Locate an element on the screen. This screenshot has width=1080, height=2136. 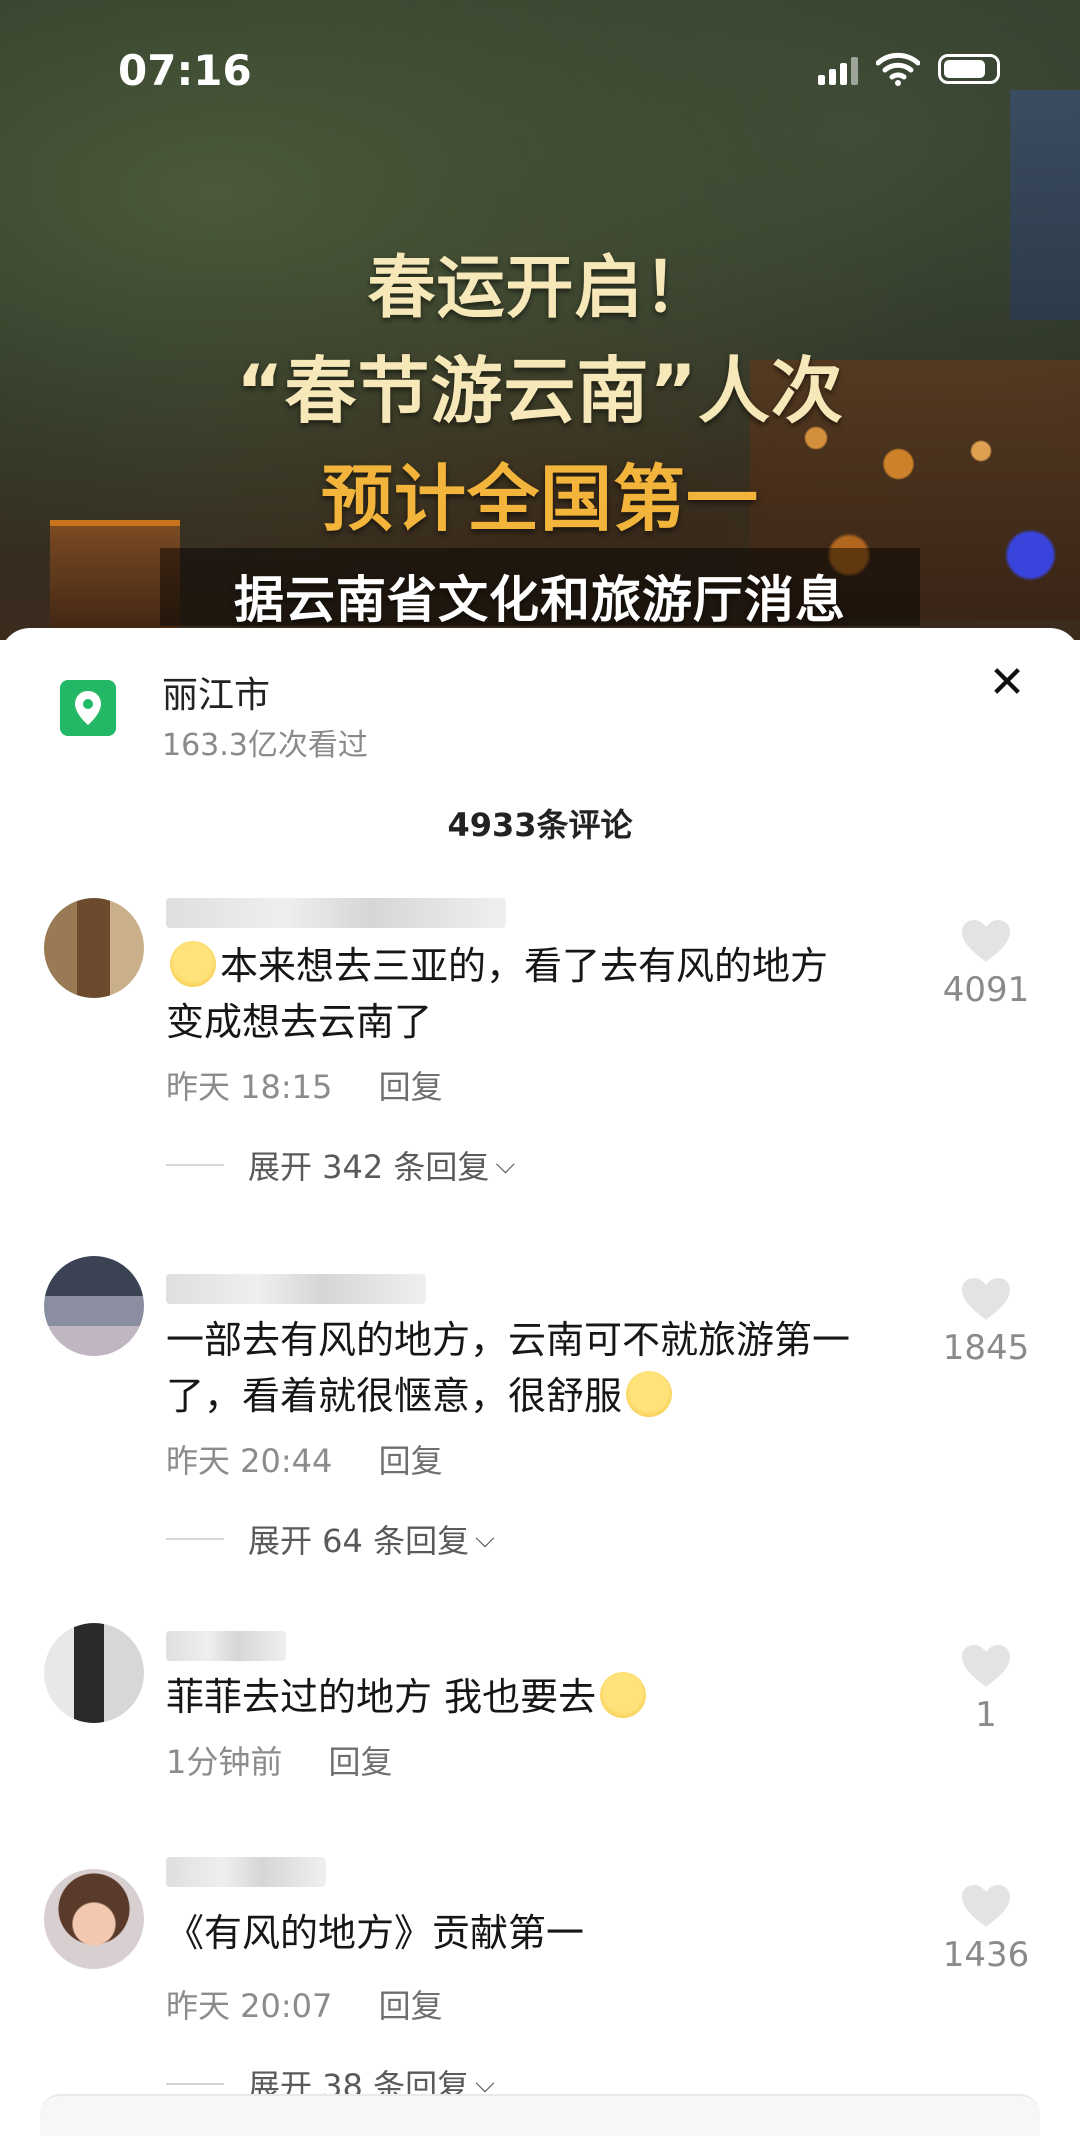
comment-input-bar is located at coordinates (540, 2115).